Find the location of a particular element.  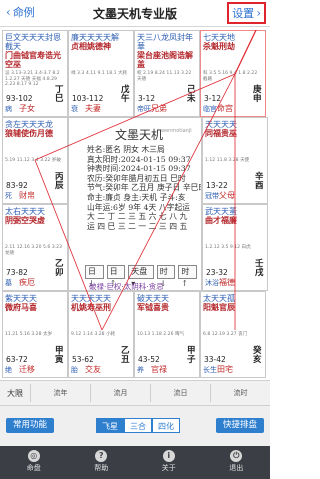

tab-chart: ◎ 命盘 is located at coordinates (34, 462).